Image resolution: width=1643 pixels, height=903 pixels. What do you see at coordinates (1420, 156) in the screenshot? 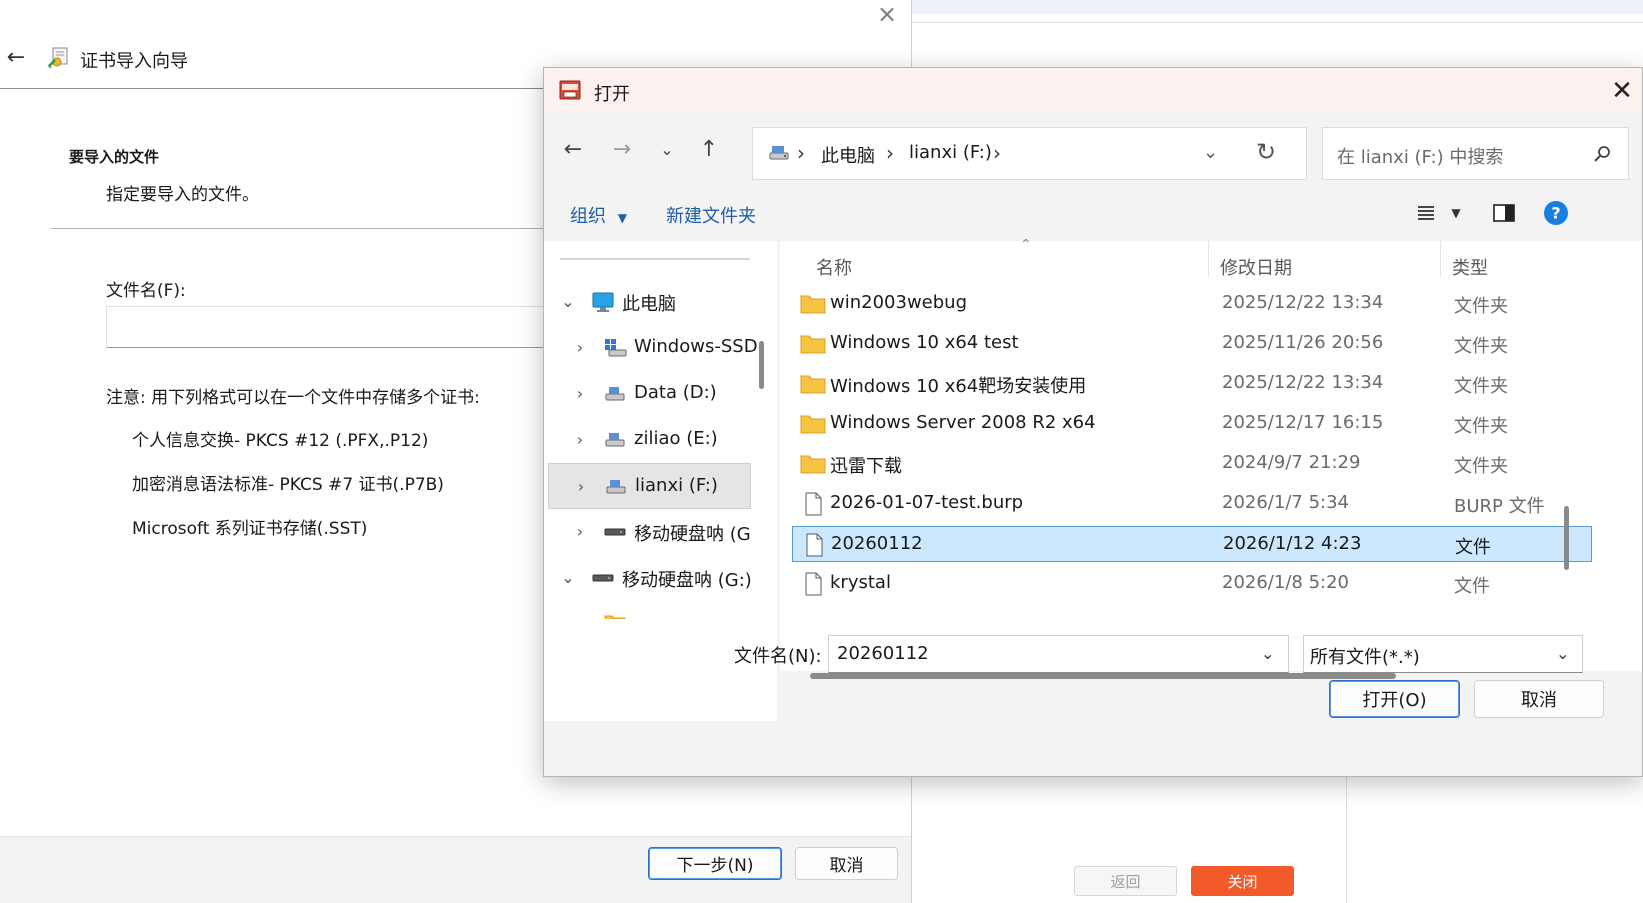
I see `search-input: 在 lianxi (F:) 中搜索` at bounding box center [1420, 156].